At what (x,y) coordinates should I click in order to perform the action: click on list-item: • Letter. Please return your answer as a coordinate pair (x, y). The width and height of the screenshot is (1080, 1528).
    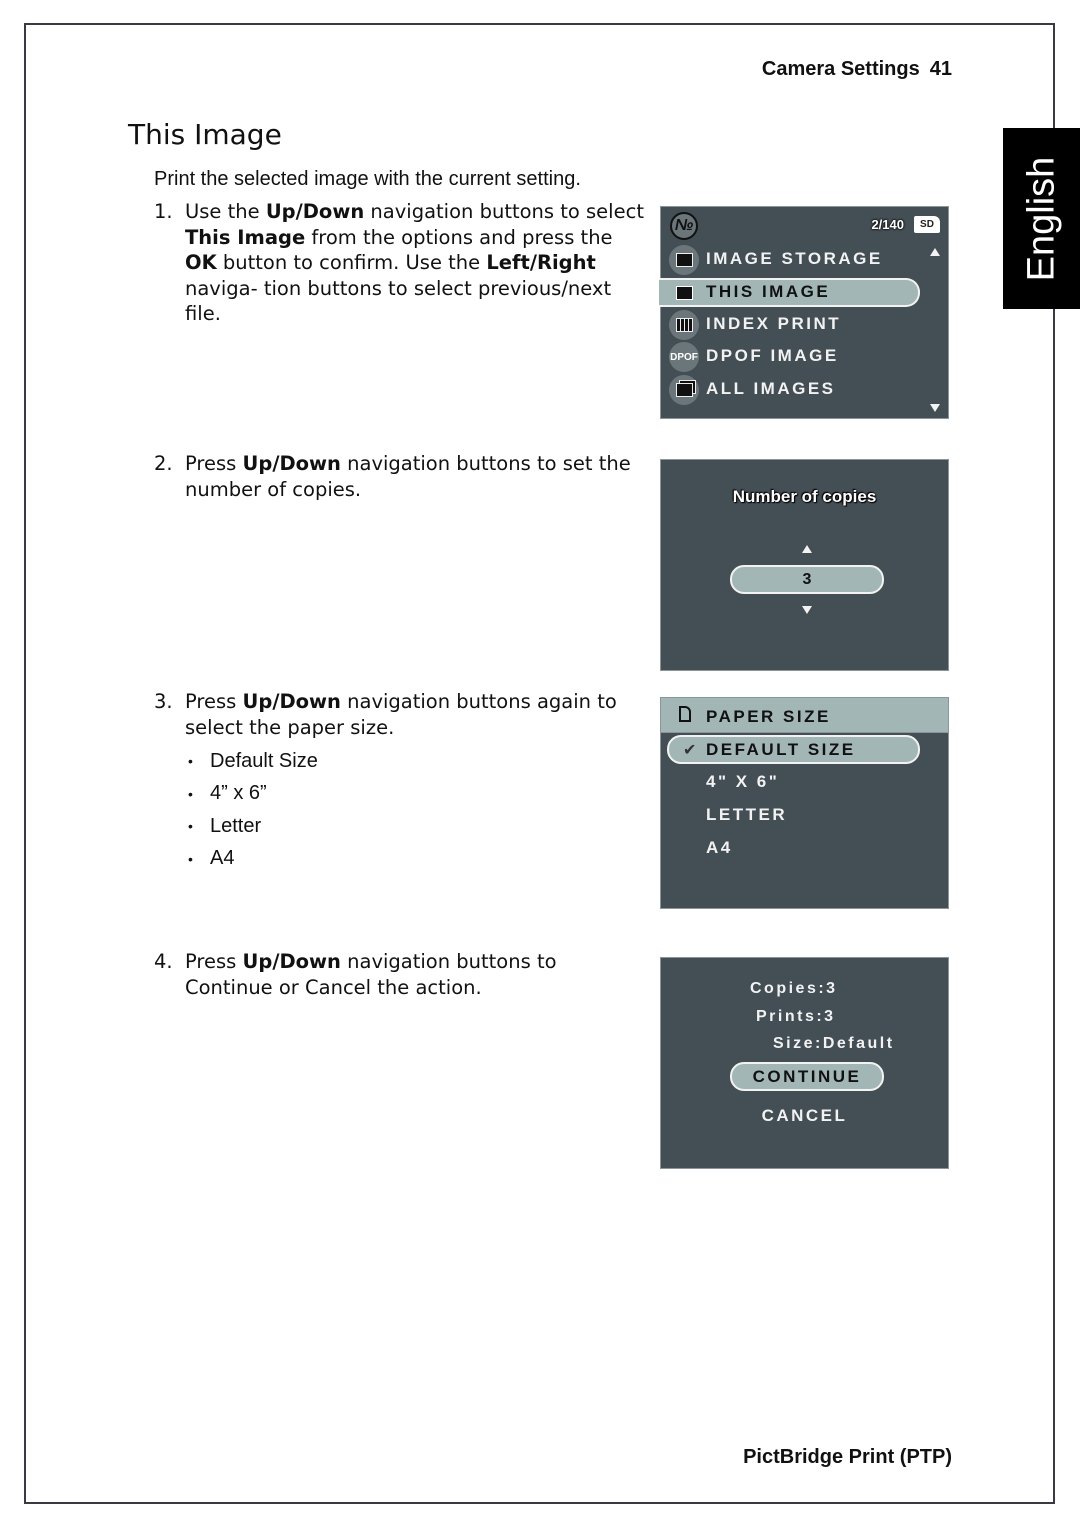
    Looking at the image, I should click on (225, 825).